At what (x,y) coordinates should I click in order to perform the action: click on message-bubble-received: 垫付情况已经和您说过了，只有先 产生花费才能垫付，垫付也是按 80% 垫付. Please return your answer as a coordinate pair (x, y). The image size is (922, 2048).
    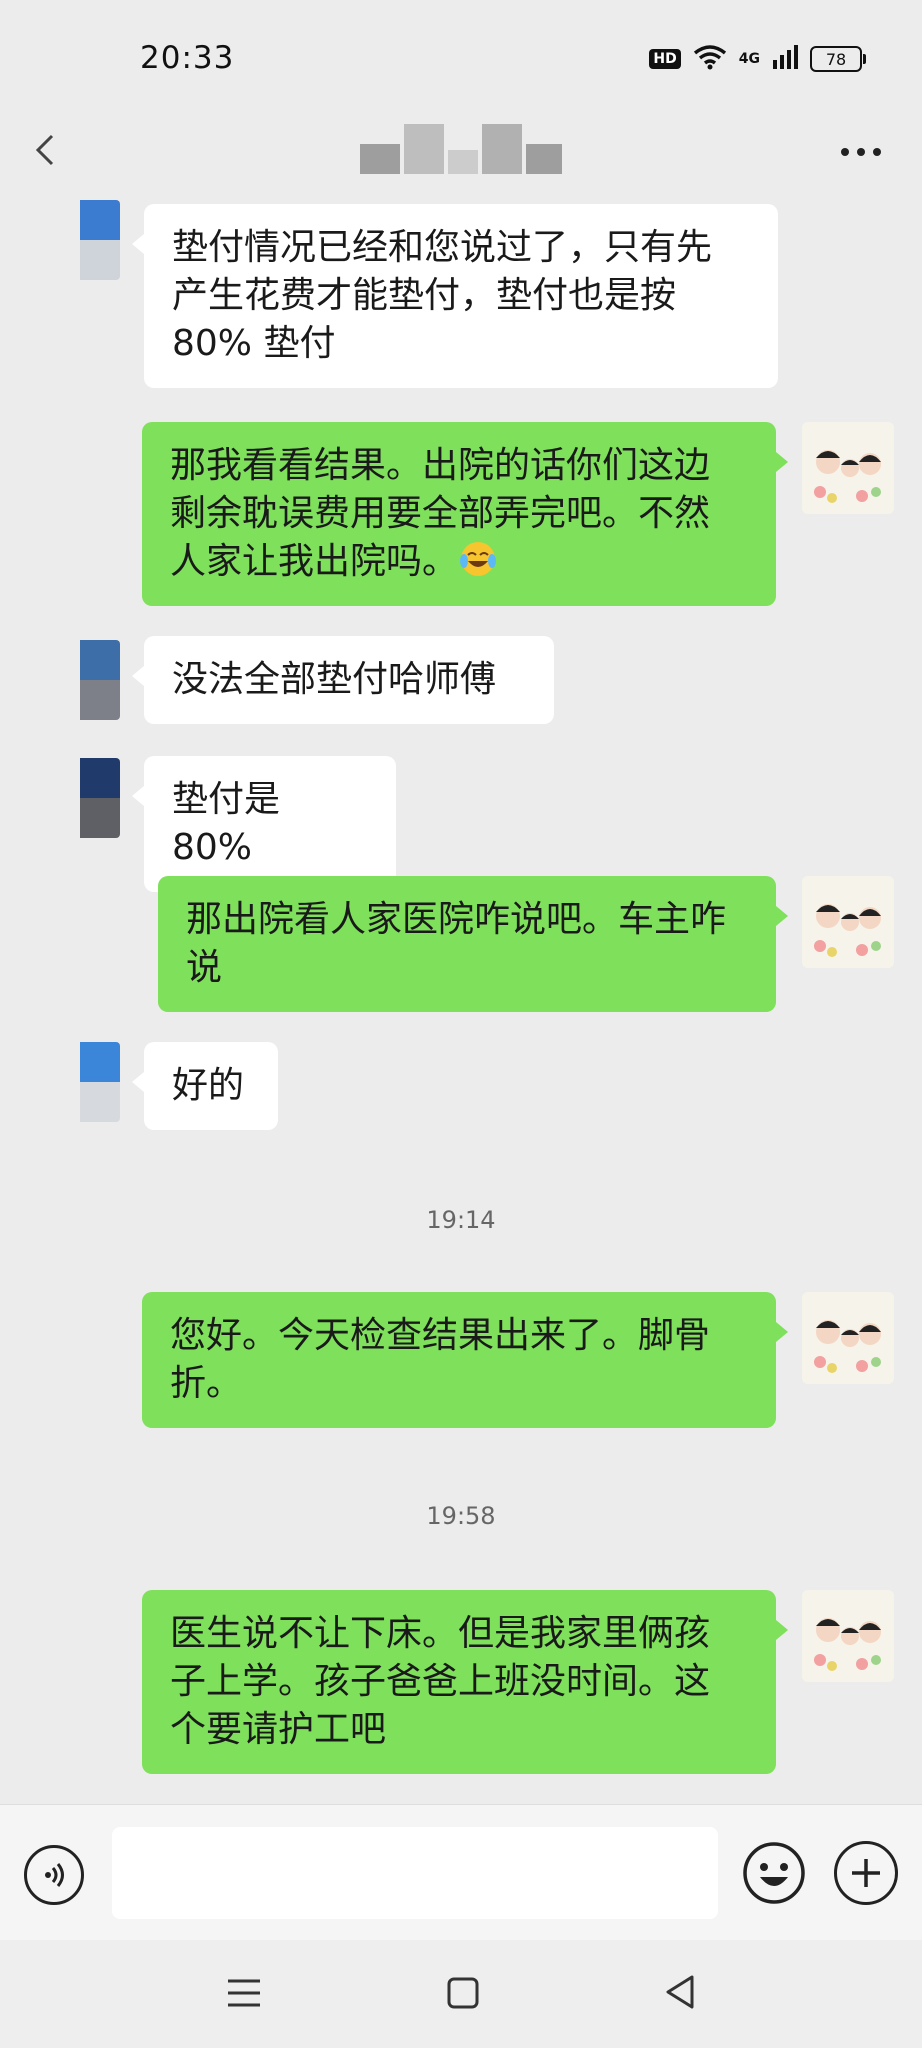
    Looking at the image, I should click on (455, 296).